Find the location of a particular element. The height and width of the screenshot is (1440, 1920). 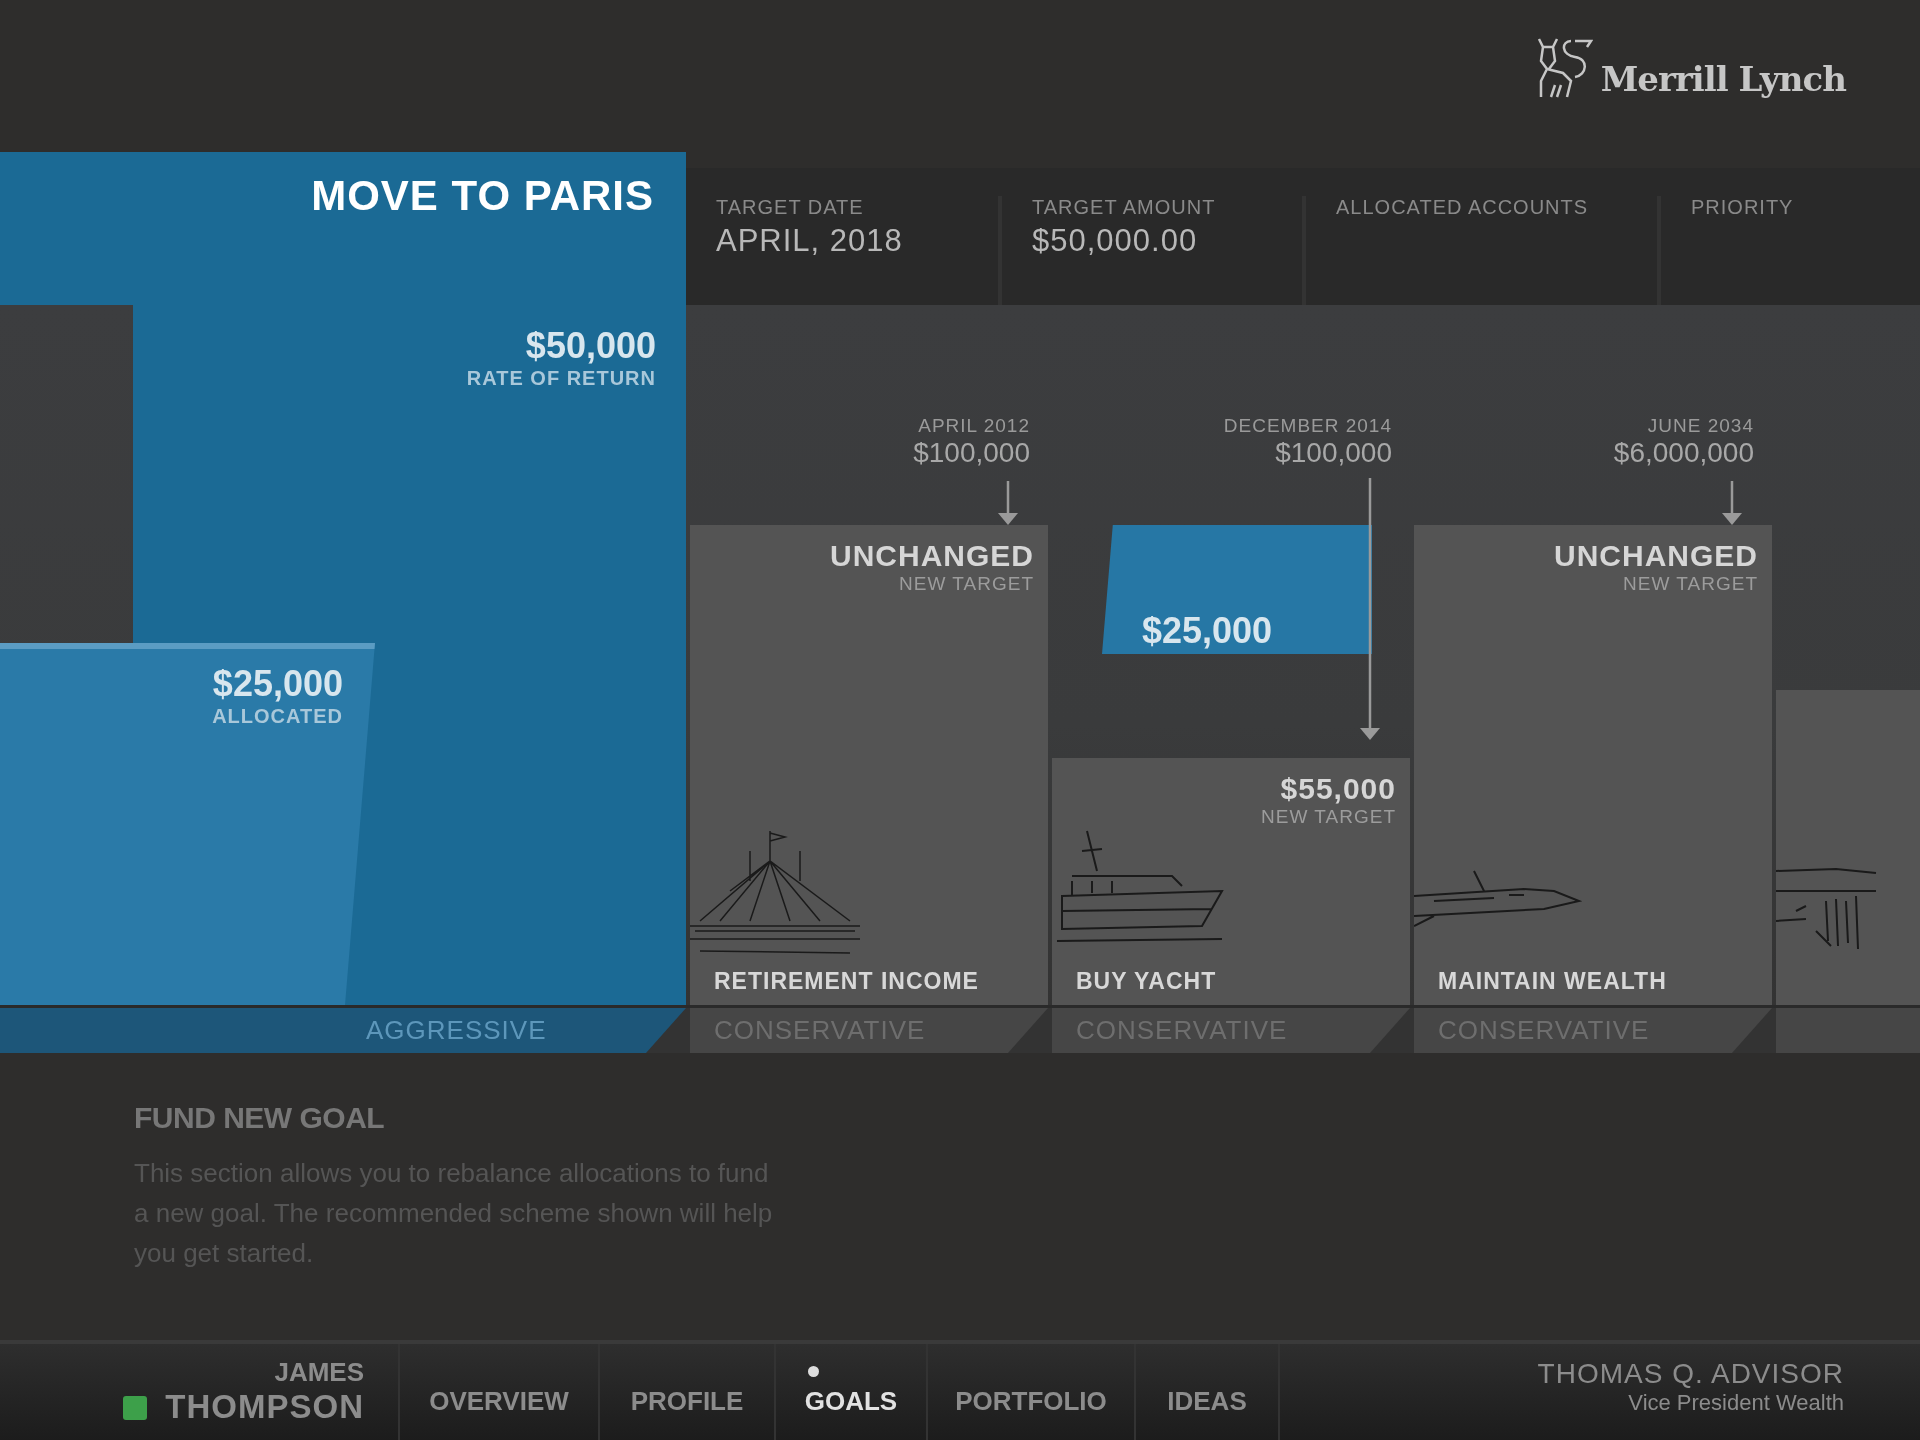

client-first-name: JAMES is located at coordinates (319, 1372).